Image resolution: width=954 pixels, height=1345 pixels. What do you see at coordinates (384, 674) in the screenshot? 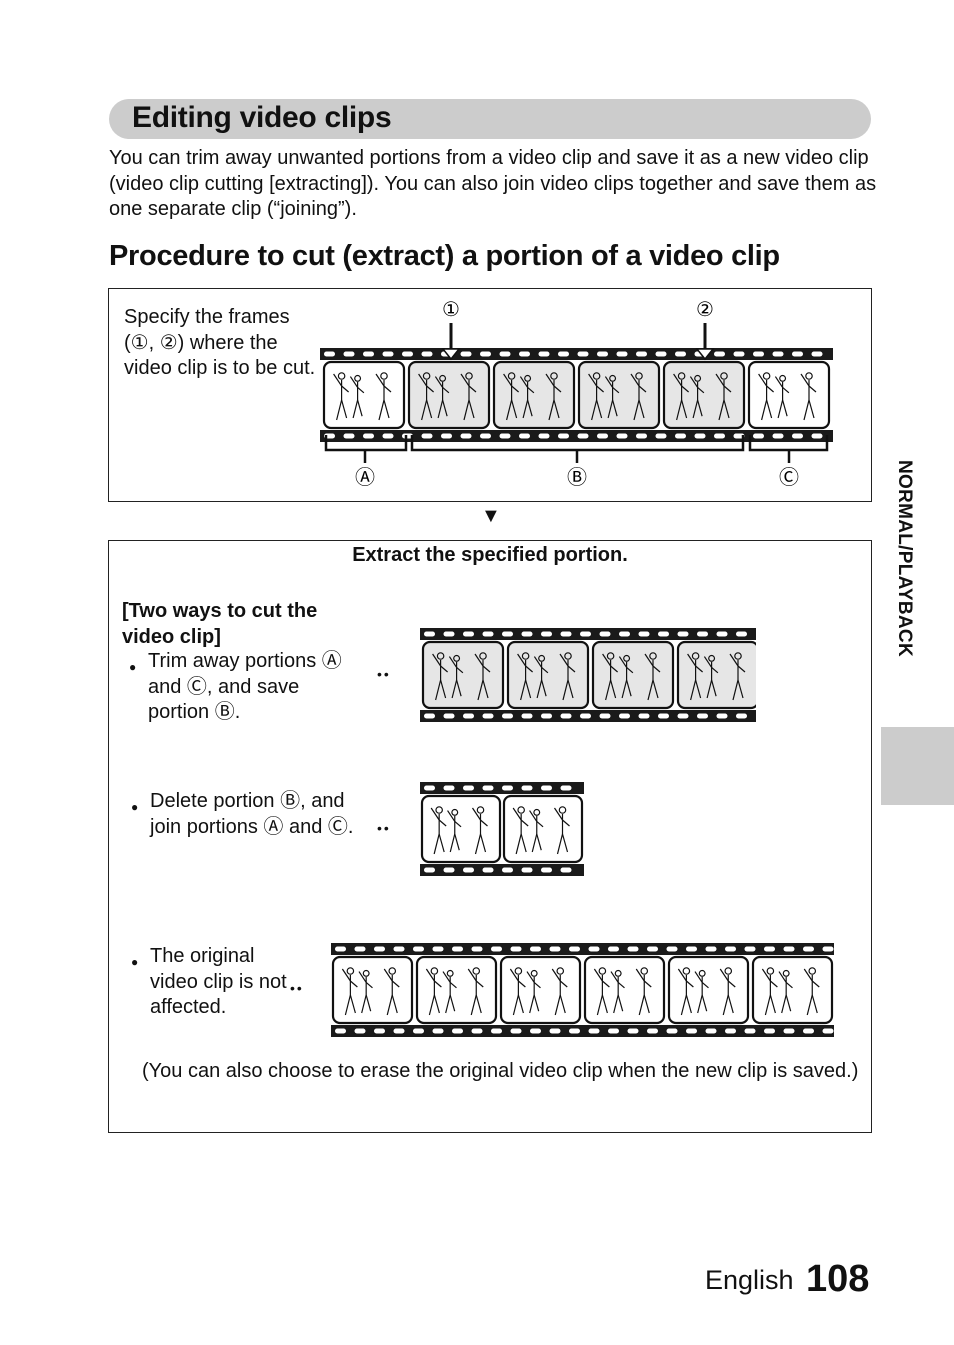
I see `connector-dots-1: ••` at bounding box center [384, 674].